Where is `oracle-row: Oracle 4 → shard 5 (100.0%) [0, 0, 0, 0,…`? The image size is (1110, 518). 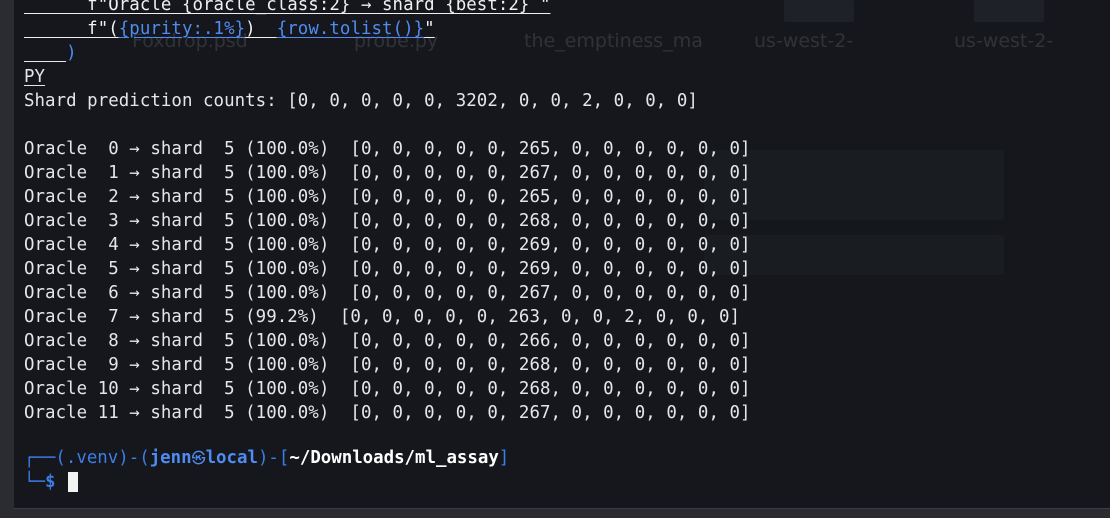 oracle-row: Oracle 4 → shard 5 (100.0%) [0, 0, 0, 0,… is located at coordinates (387, 245).